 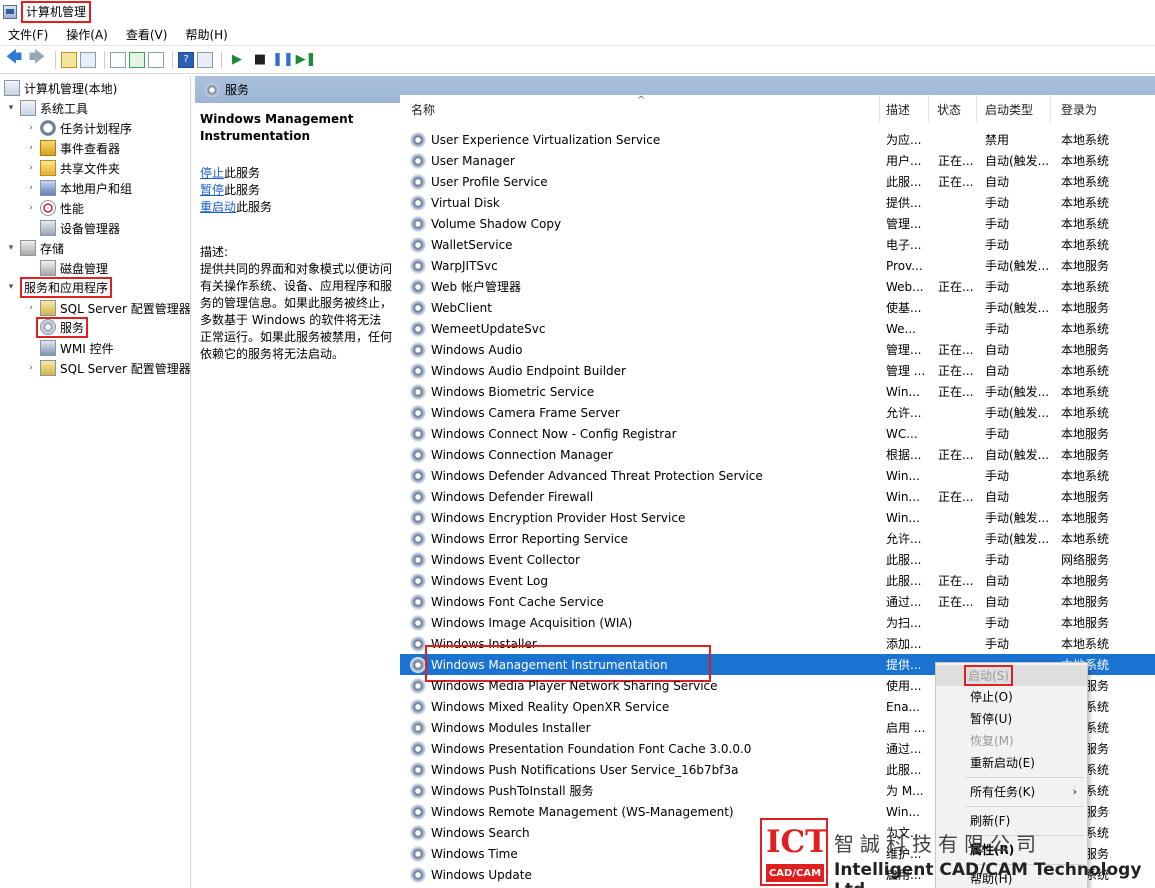 I want to click on tree-item-event-viewer: › 事件查看器, so click(x=73, y=148).